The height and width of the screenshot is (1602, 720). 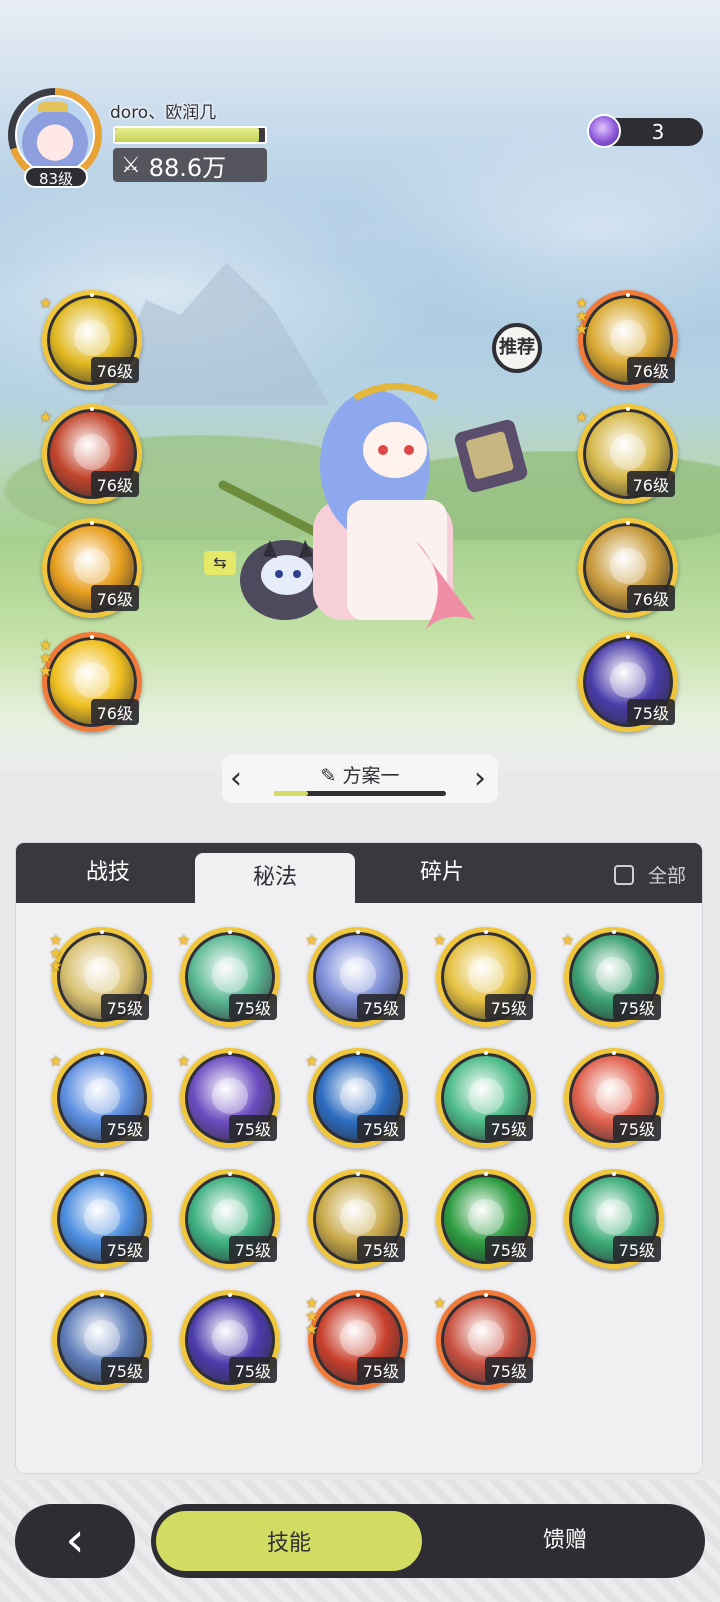 I want to click on tab-zhanji: 战技, so click(x=108, y=873).